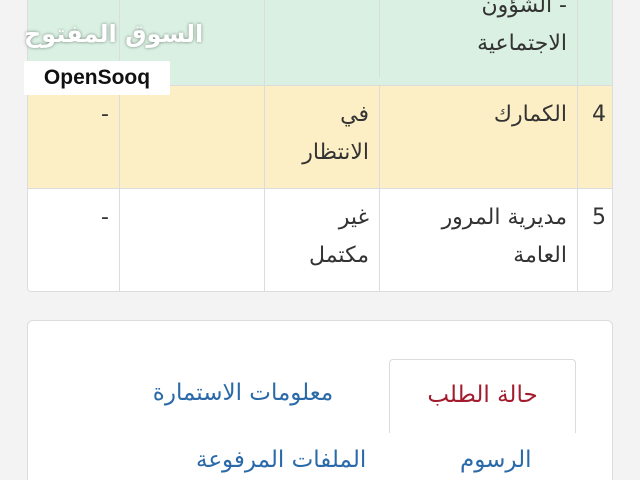 This screenshot has height=480, width=640. What do you see at coordinates (530, 114) in the screenshot?
I see `entity-name-line1: الكمارك` at bounding box center [530, 114].